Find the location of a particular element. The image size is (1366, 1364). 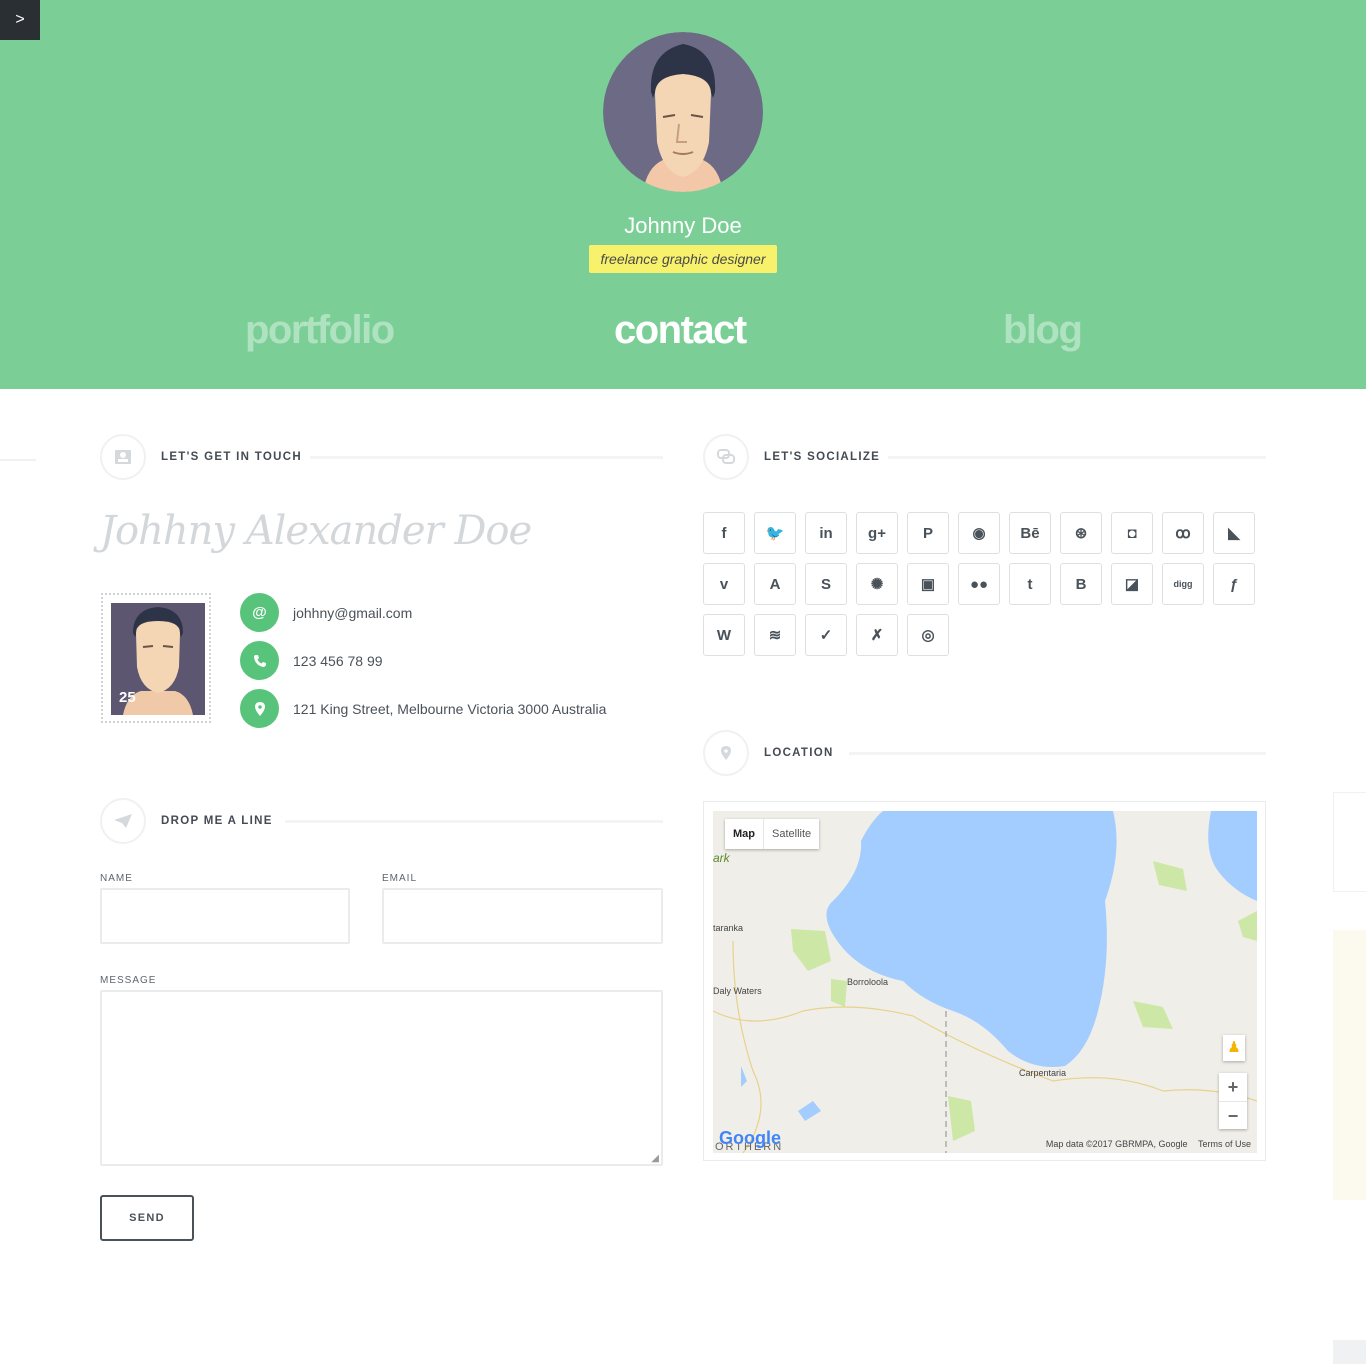

stamp-photo: 25 is located at coordinates (156, 658).